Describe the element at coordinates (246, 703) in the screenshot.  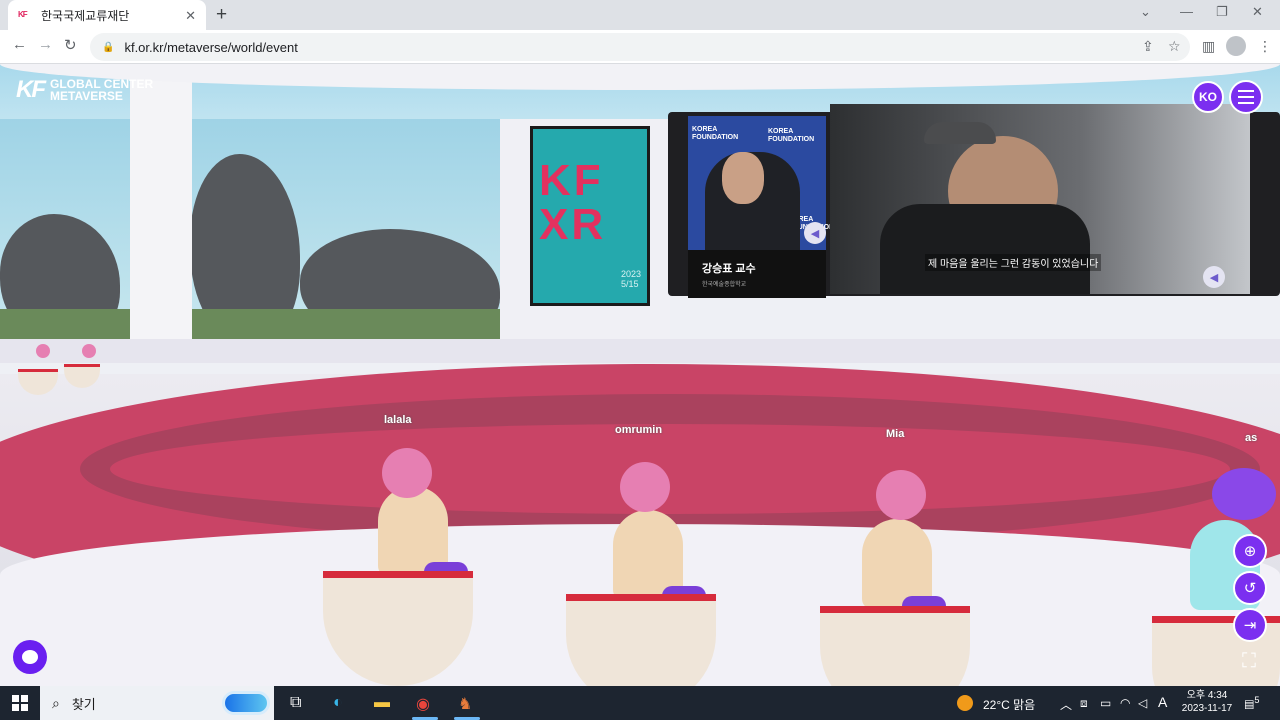
I see `bing-icon` at that location.